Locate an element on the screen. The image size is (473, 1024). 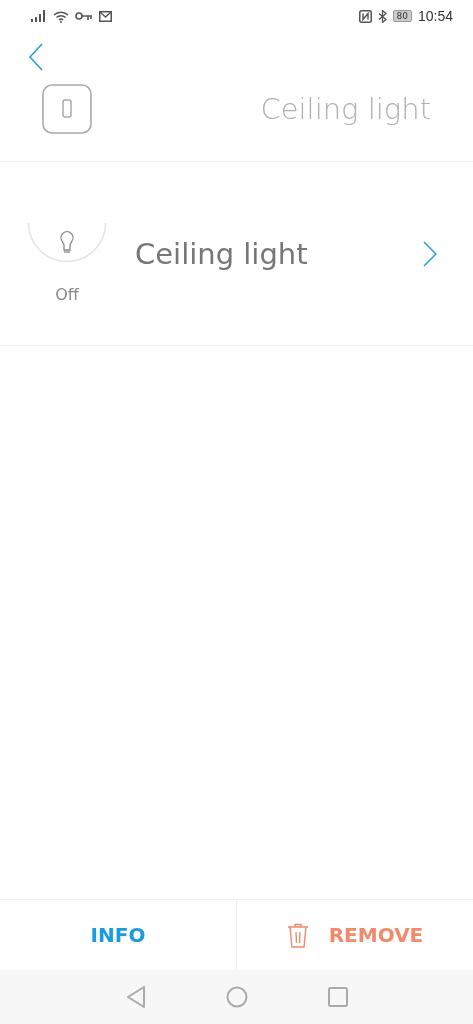
key-icon is located at coordinates (84, 16).